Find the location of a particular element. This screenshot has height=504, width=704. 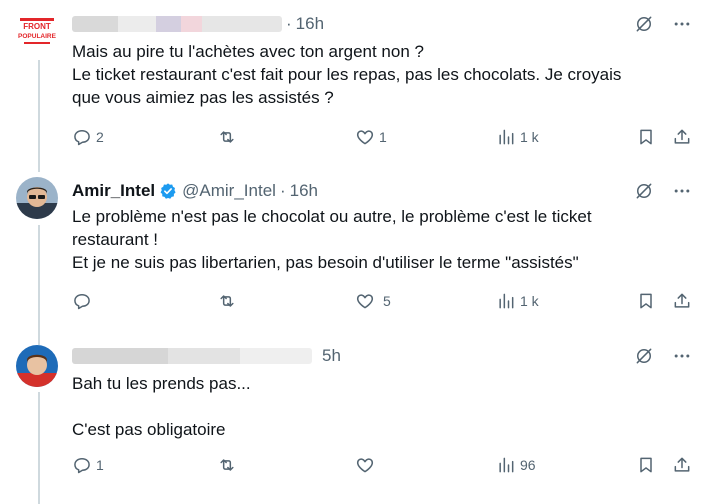

tweet-actions: 2 1 1 k is located at coordinates (352, 140).